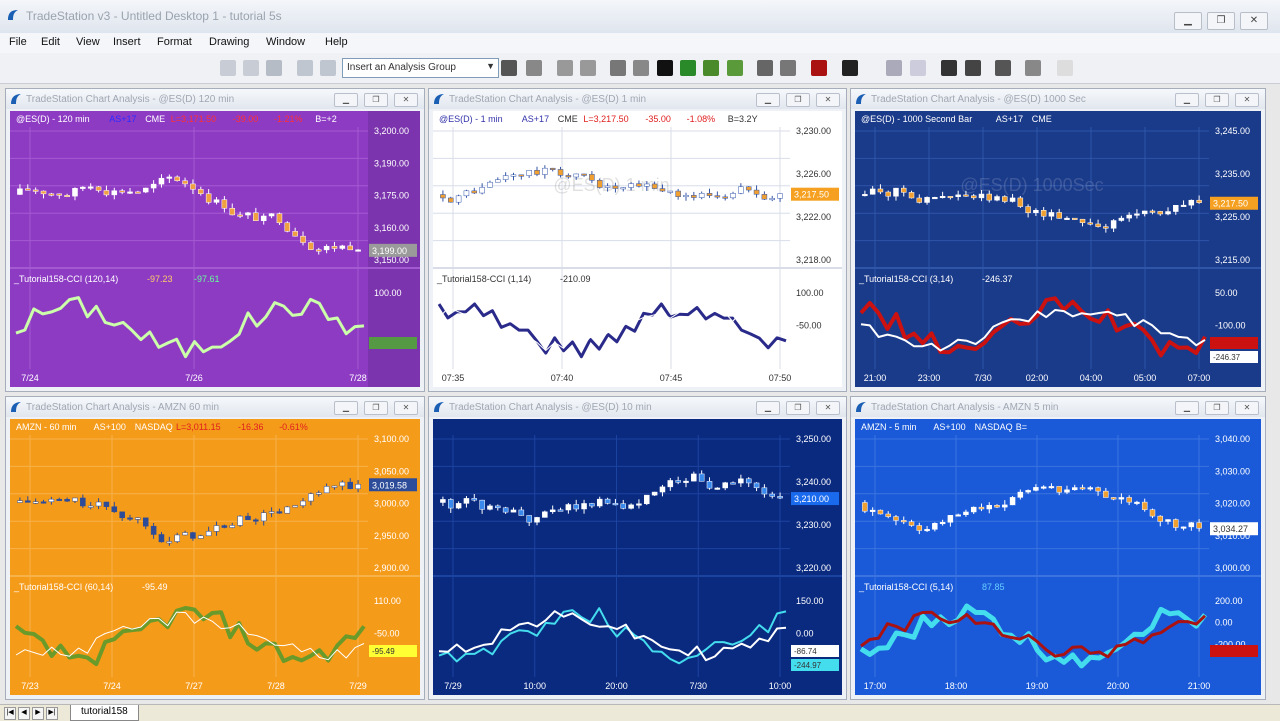 This screenshot has height=721, width=1280. Describe the element at coordinates (973, 68) in the screenshot. I see `crosshair-icon` at that location.